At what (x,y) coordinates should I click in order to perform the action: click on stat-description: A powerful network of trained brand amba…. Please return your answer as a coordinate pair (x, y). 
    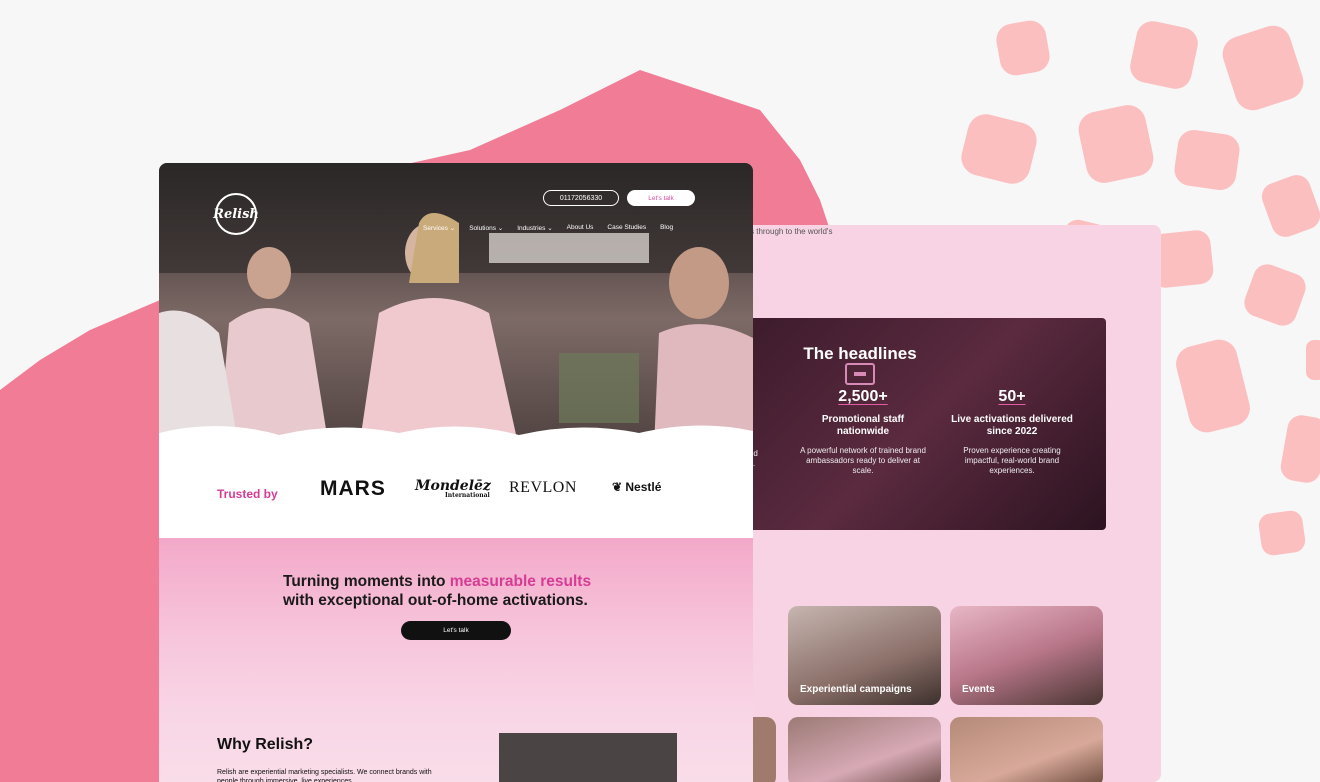
    Looking at the image, I should click on (863, 460).